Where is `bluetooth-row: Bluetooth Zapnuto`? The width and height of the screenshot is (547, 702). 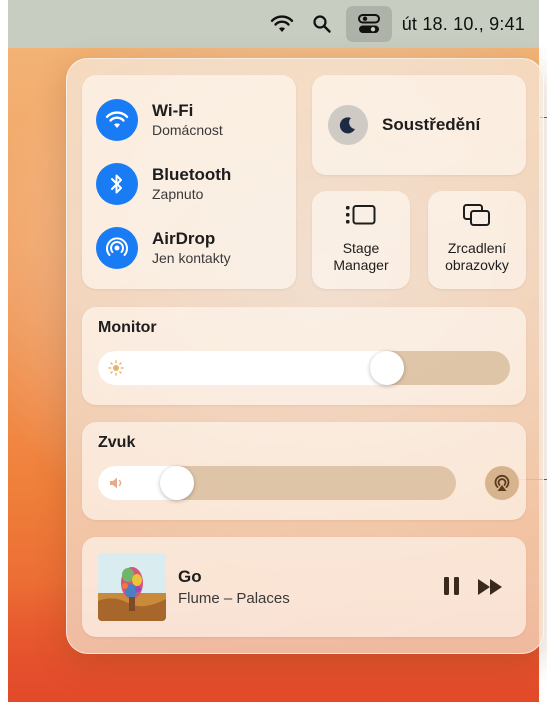 bluetooth-row: Bluetooth Zapnuto is located at coordinates (163, 184).